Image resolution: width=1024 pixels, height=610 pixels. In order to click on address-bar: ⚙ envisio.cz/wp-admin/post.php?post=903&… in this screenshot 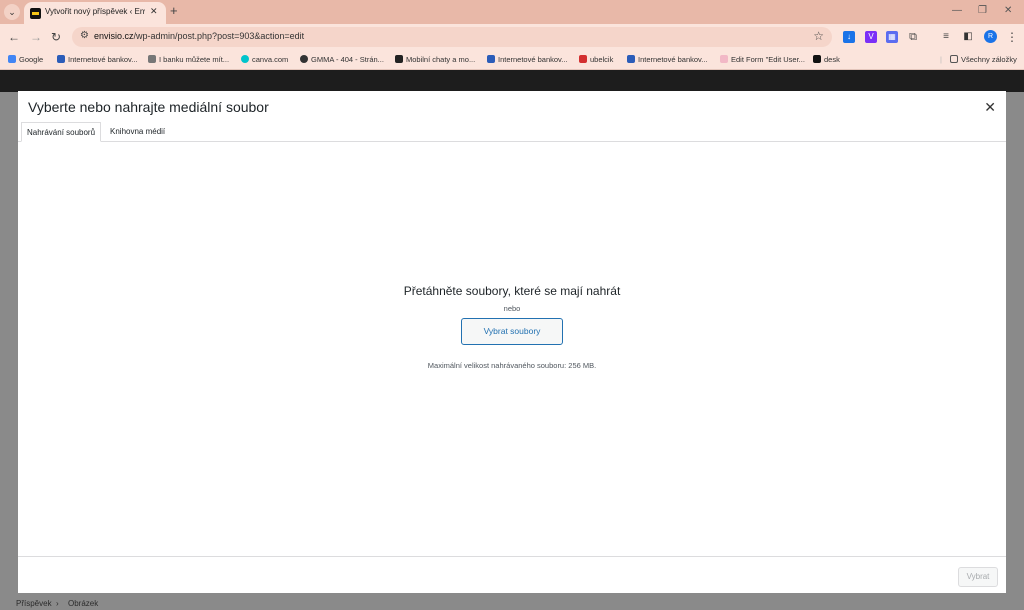, I will do `click(452, 37)`.